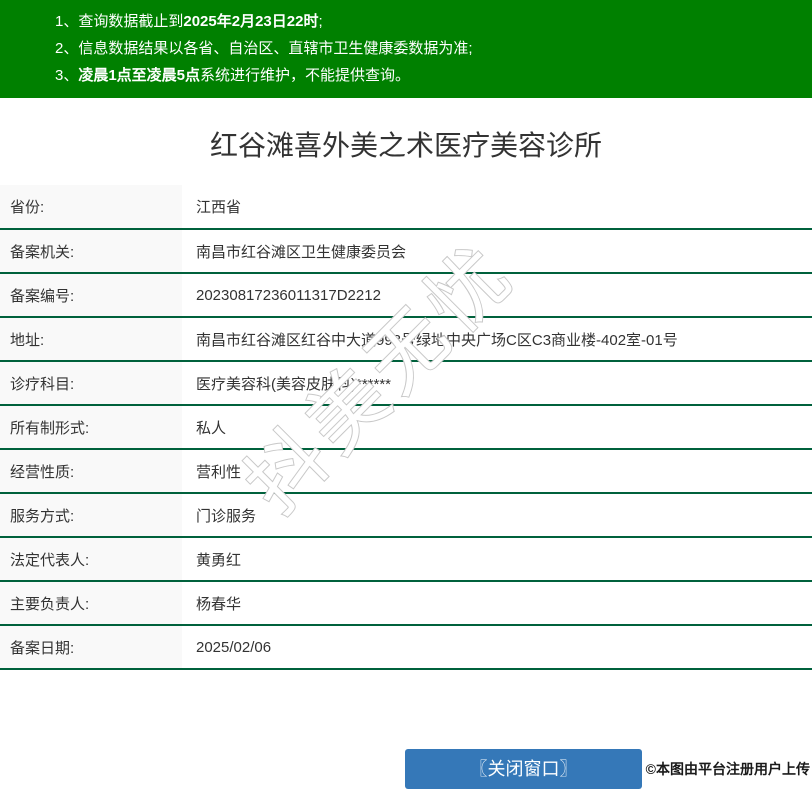 The height and width of the screenshot is (789, 812). Describe the element at coordinates (91, 515) in the screenshot. I see `row-label: 服务方式:` at that location.